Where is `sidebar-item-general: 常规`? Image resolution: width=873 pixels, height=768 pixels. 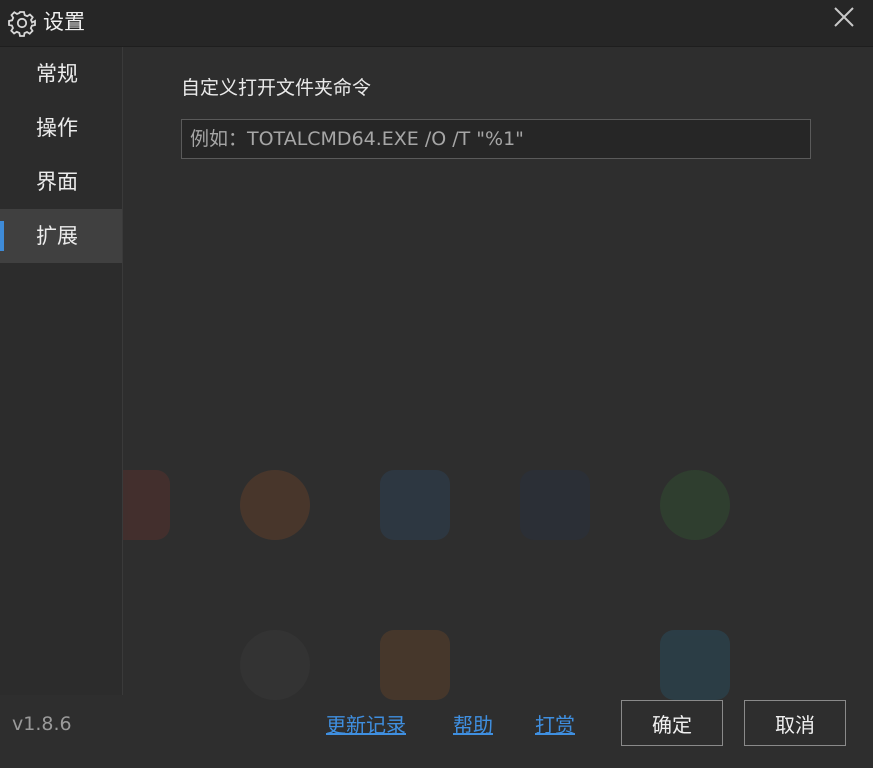
sidebar-item-general: 常规 is located at coordinates (61, 74).